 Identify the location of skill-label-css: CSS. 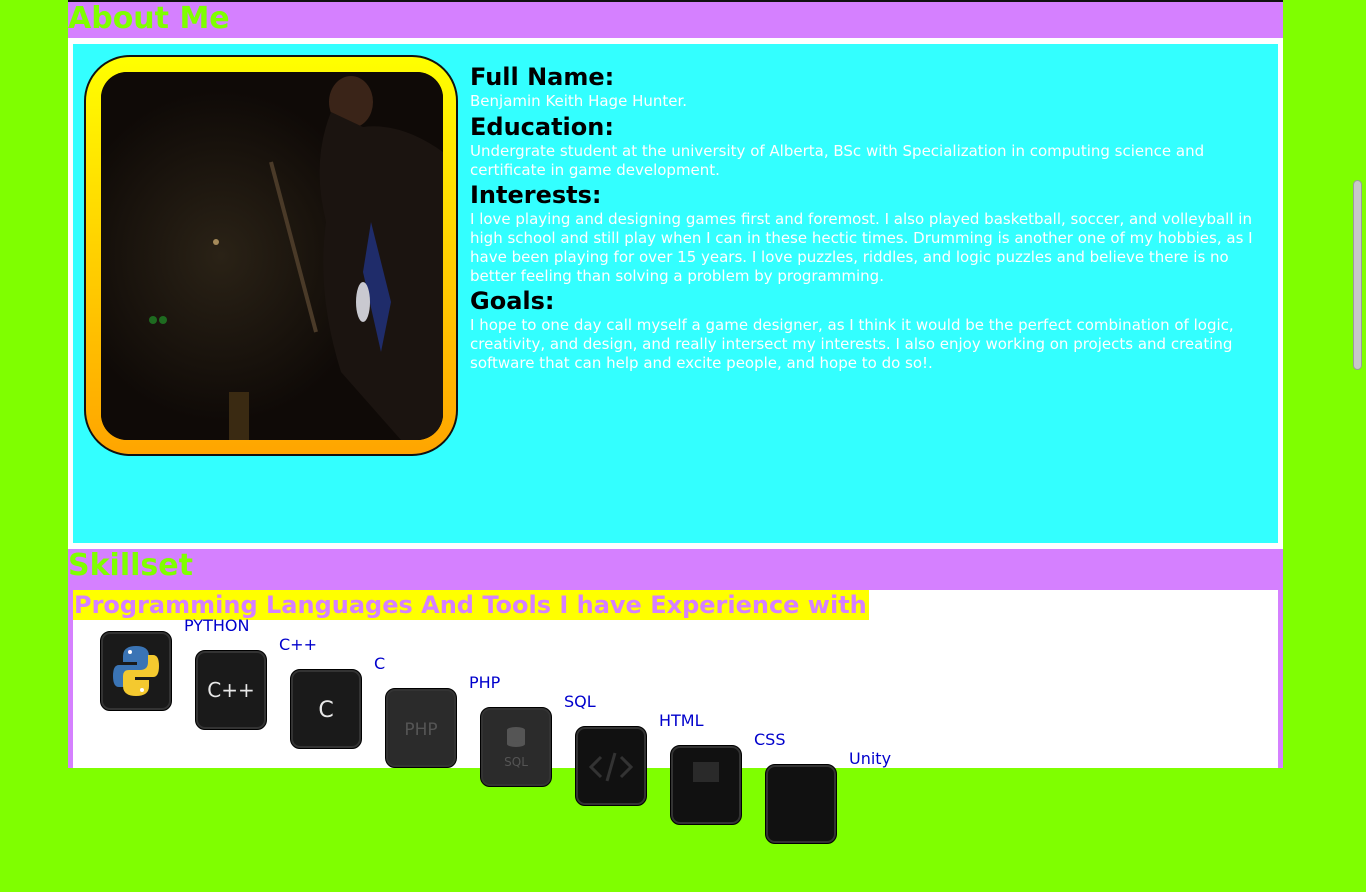
(769, 739).